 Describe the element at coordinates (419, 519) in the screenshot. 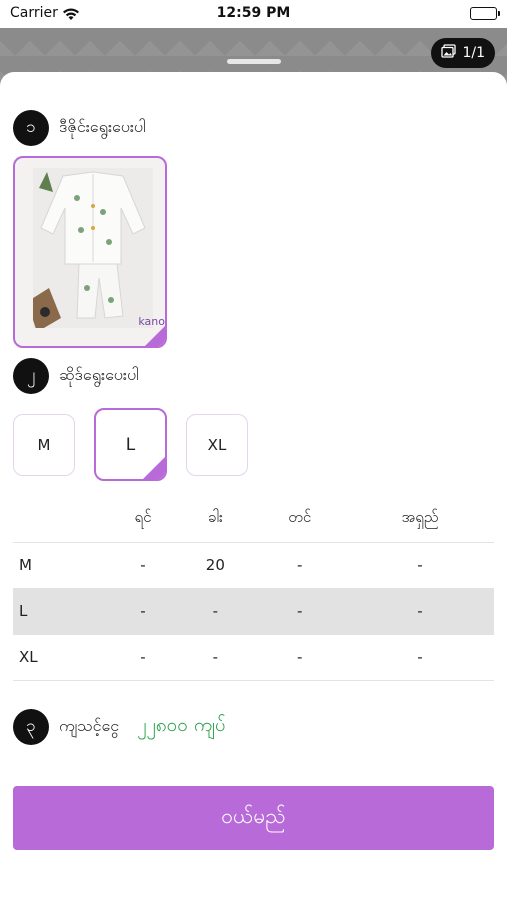

I see `column-header: အရှည်` at that location.